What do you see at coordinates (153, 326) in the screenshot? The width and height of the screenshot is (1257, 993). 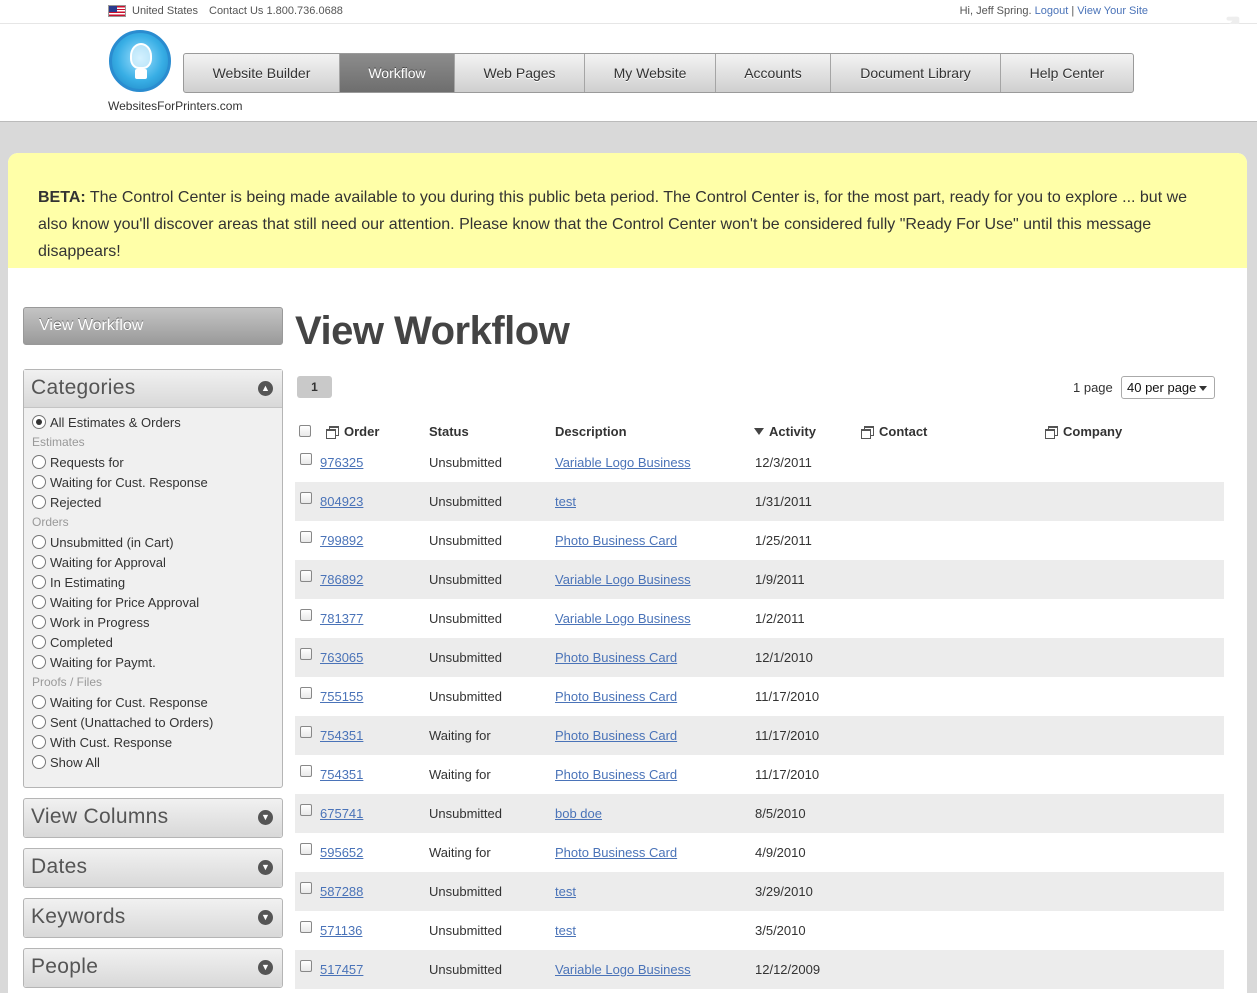 I see `view-workflow-button: View Workflow` at bounding box center [153, 326].